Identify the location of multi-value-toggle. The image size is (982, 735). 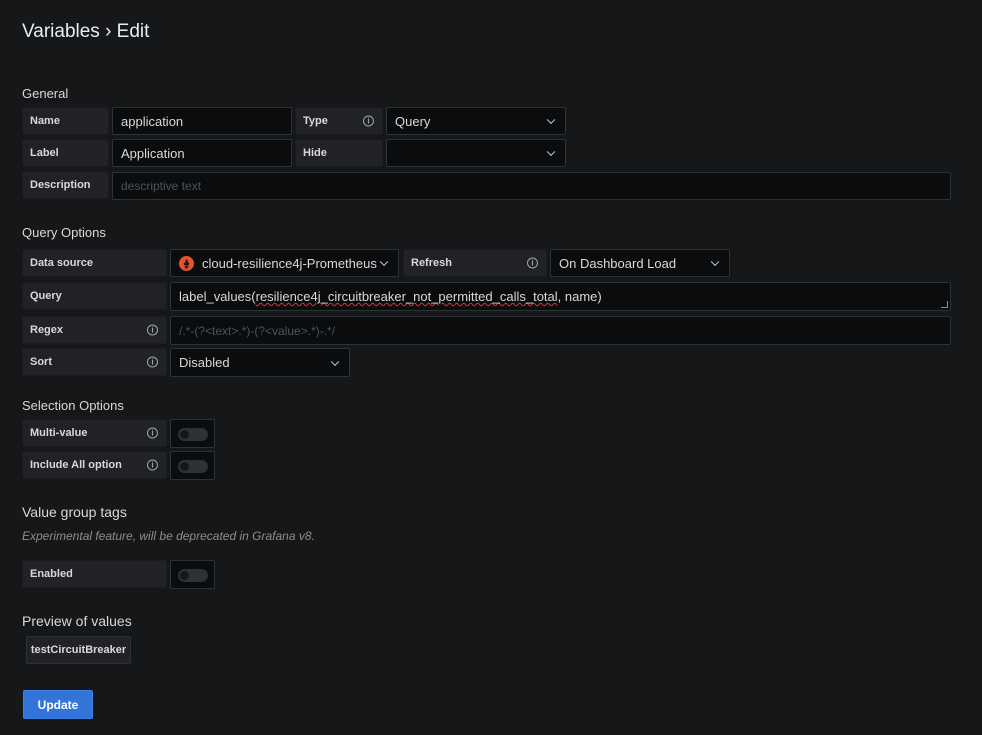
(193, 434).